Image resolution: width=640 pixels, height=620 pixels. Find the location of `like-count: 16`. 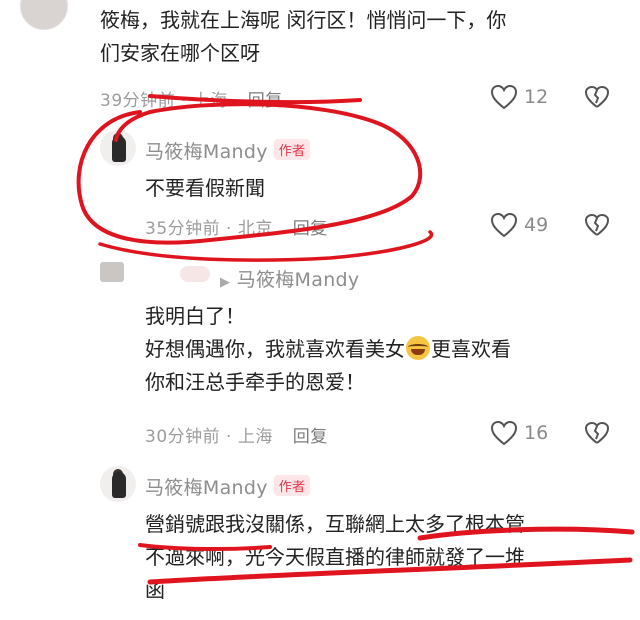

like-count: 16 is located at coordinates (536, 433).